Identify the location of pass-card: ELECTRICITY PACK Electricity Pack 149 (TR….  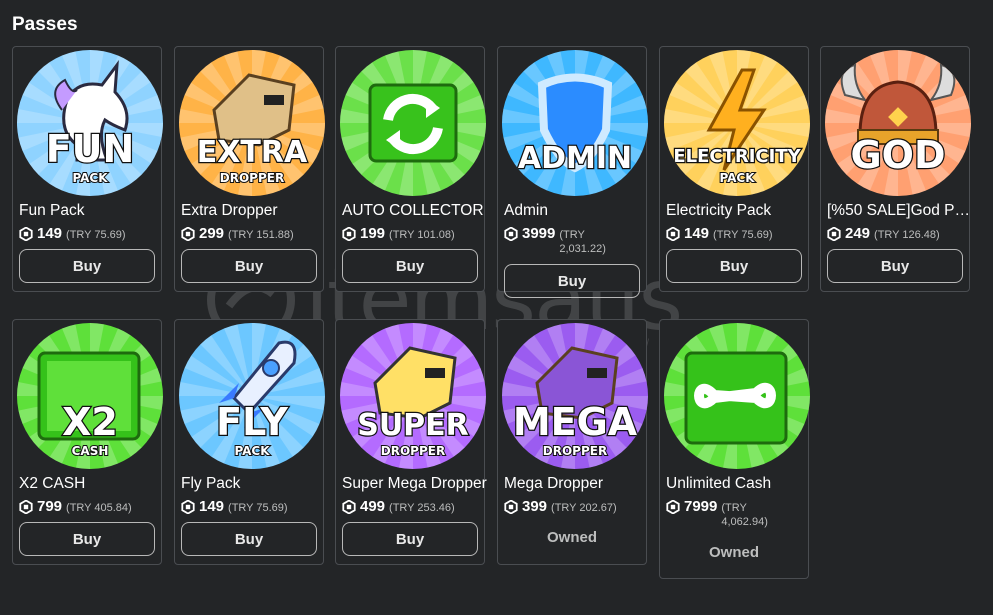
(735, 169).